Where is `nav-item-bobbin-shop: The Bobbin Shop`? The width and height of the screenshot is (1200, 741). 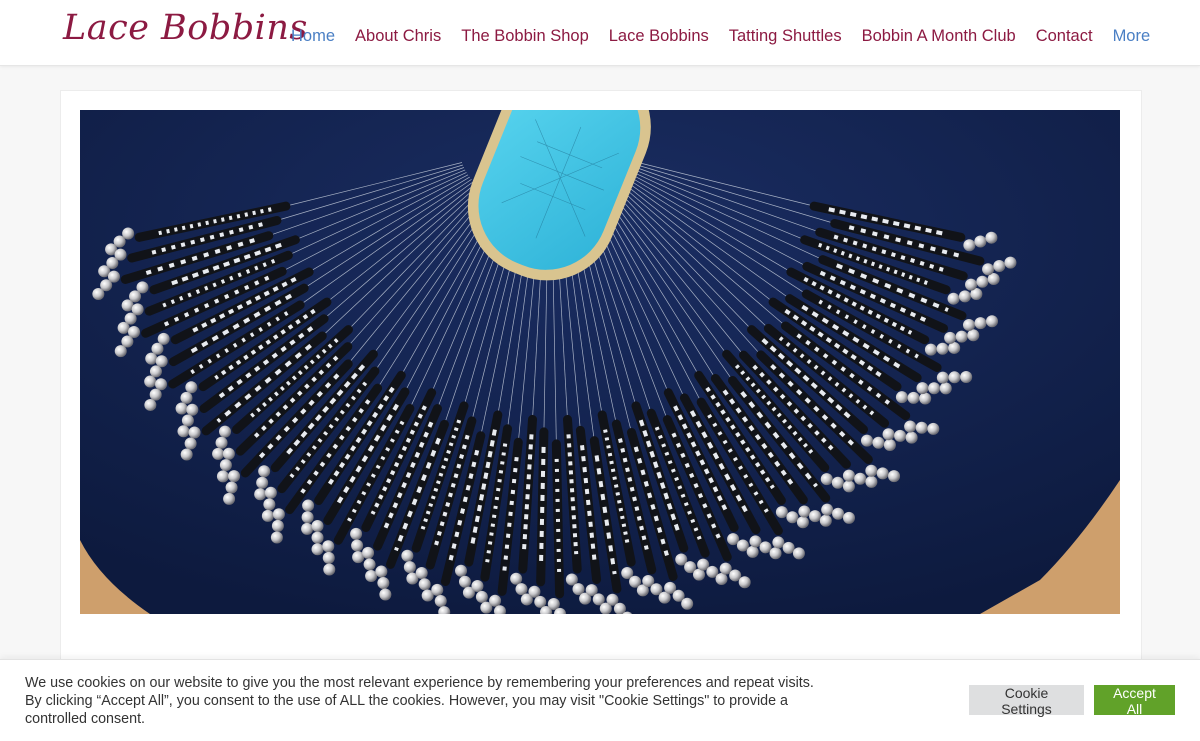 nav-item-bobbin-shop: The Bobbin Shop is located at coordinates (525, 36).